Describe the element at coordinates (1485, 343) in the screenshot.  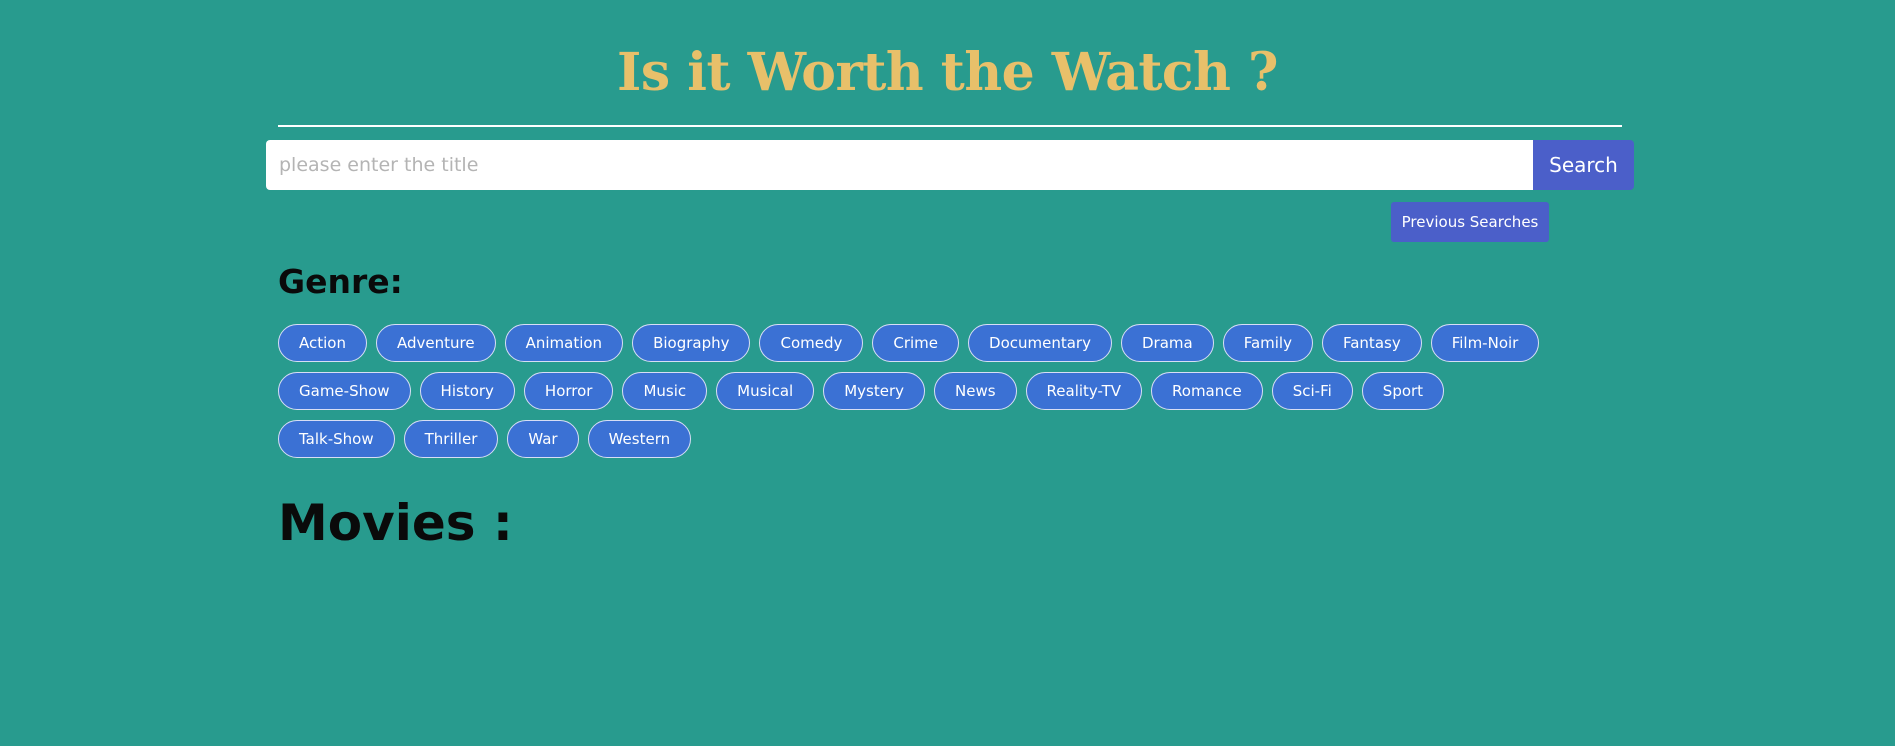
I see `genre-tag-film-noir: Film-Noir` at that location.